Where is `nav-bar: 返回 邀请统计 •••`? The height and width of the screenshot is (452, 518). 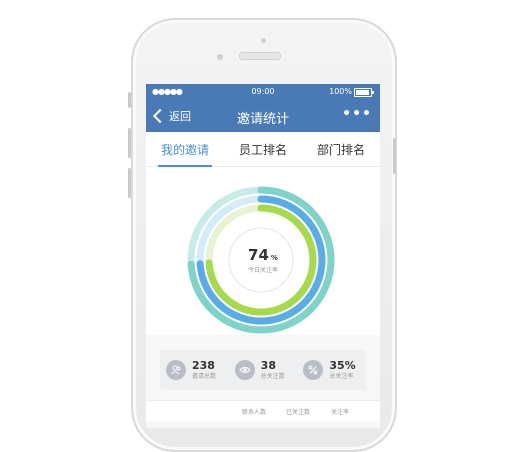 nav-bar: 返回 邀请统计 ••• is located at coordinates (263, 116).